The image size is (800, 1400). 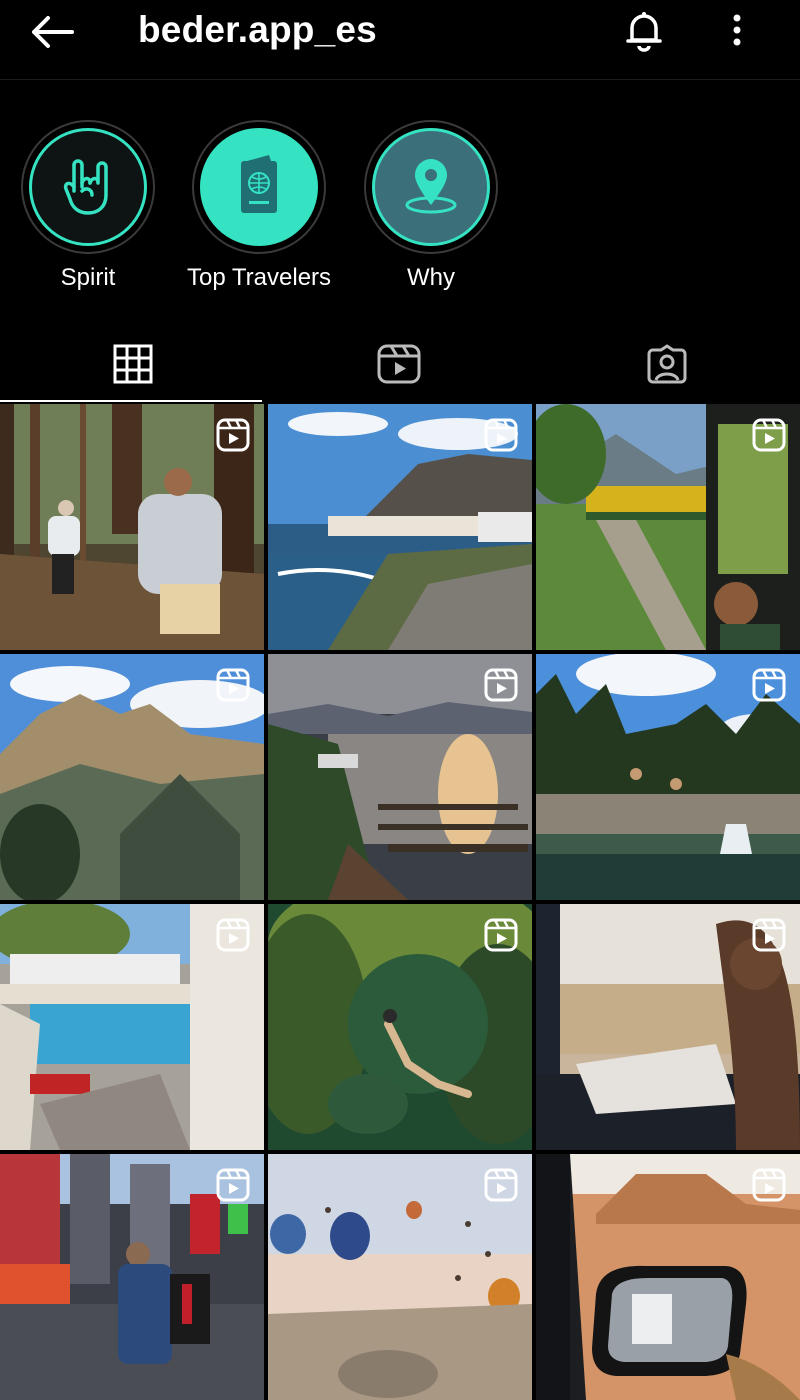 What do you see at coordinates (644, 30) in the screenshot?
I see `bell-icon` at bounding box center [644, 30].